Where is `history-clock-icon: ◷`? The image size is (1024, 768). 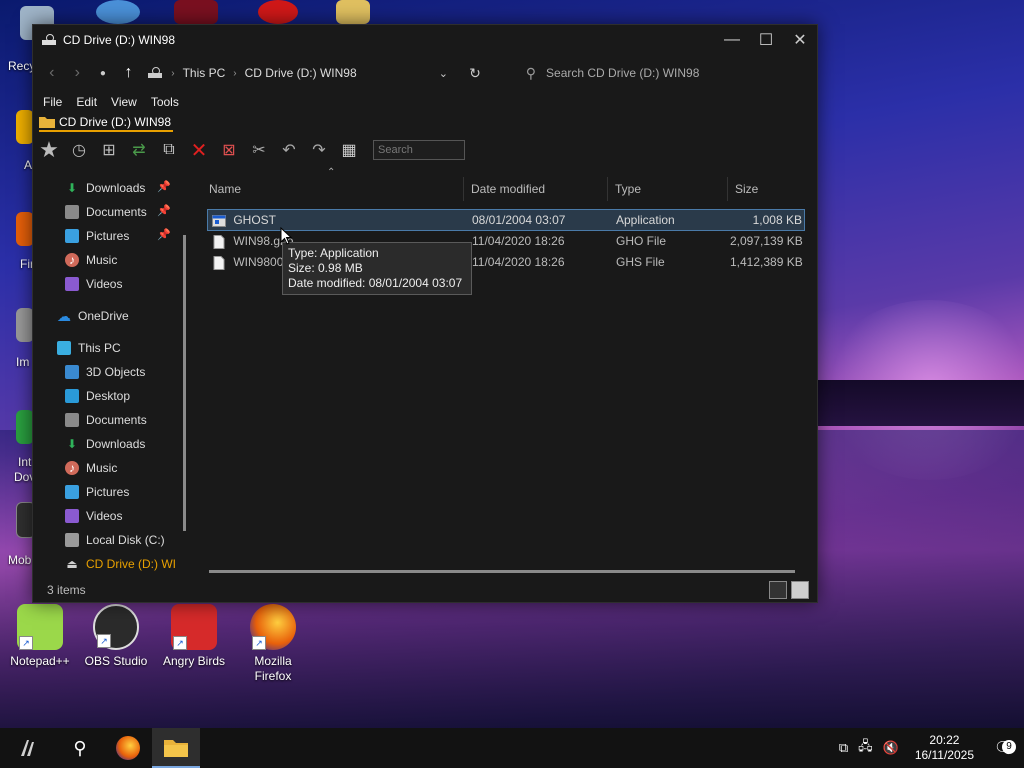 history-clock-icon: ◷ is located at coordinates (79, 150).